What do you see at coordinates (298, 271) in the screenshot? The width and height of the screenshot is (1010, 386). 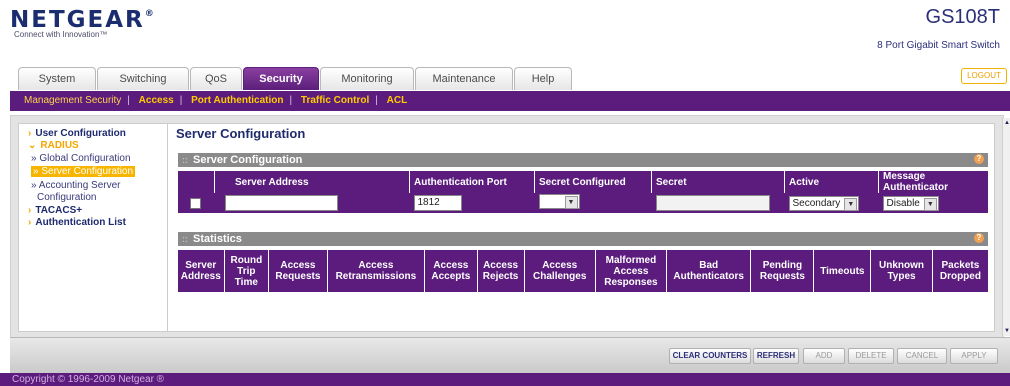 I see `stats-column-header: Access Requests` at bounding box center [298, 271].